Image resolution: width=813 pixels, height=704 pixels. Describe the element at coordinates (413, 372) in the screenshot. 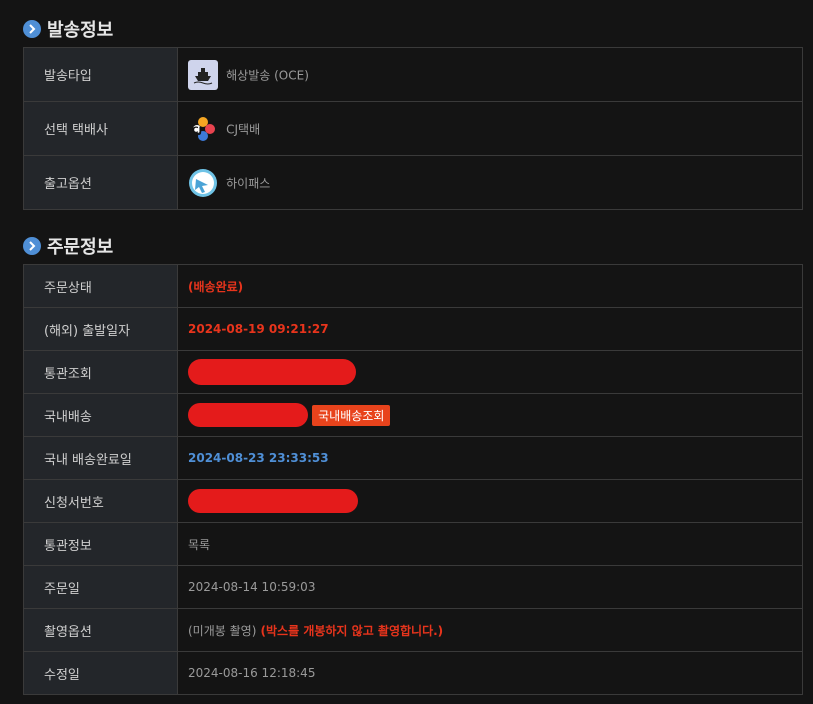

I see `table-row: 통관조회` at that location.